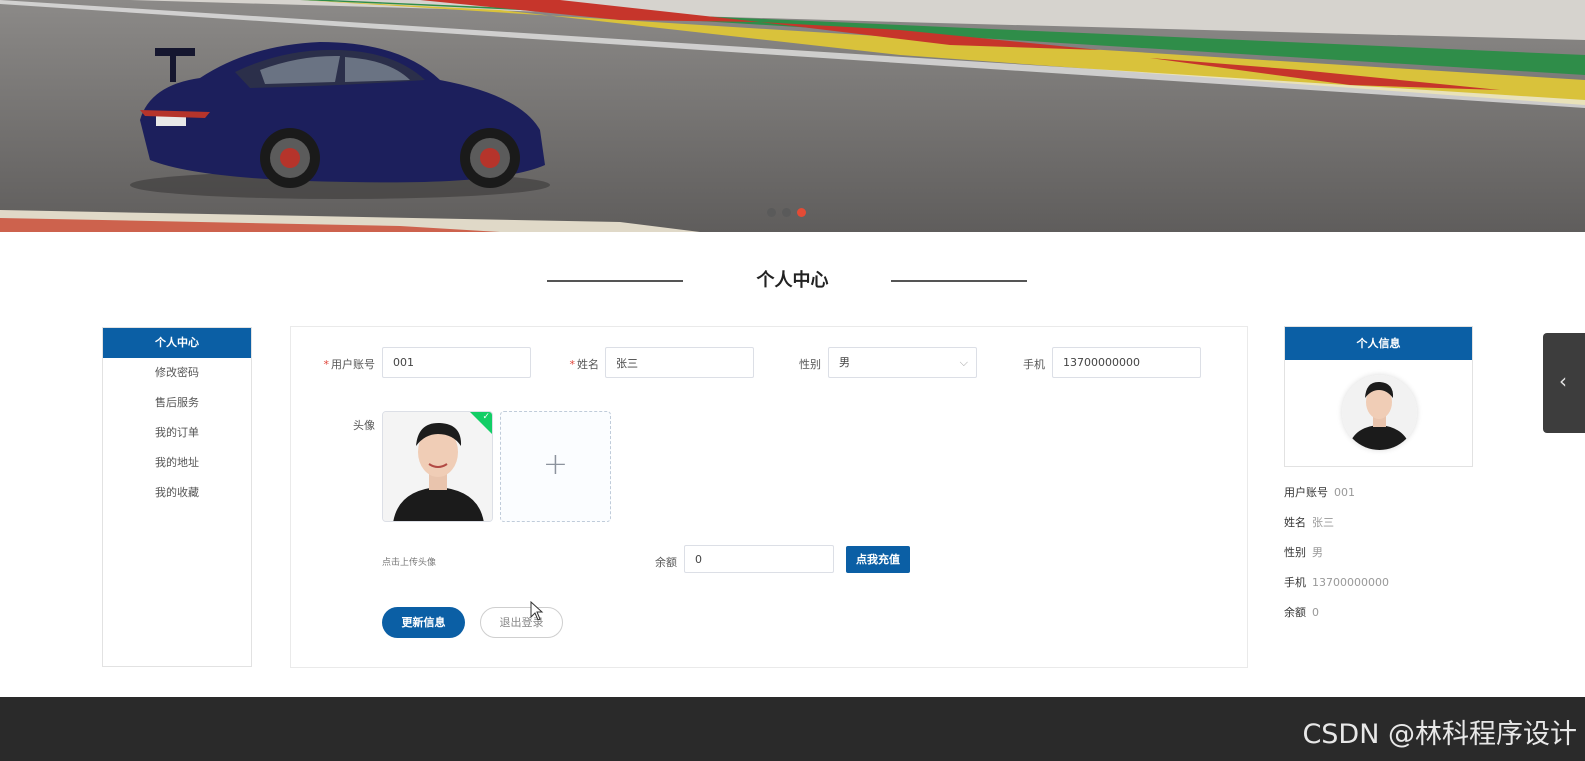 The width and height of the screenshot is (1585, 761). I want to click on logout-button: 退出登录, so click(521, 622).